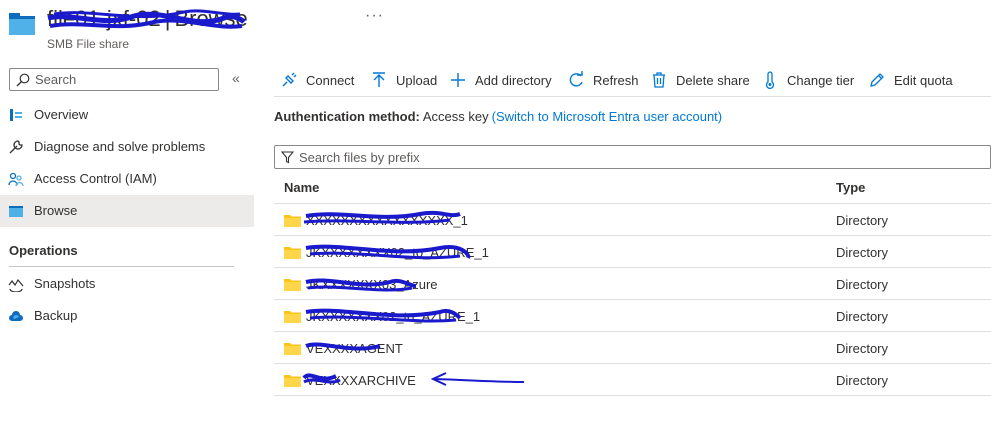 The width and height of the screenshot is (991, 437). I want to click on row-name: VEXXXXAGENT, so click(354, 348).